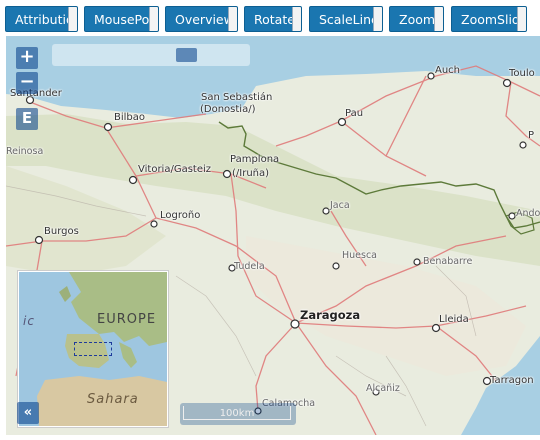  What do you see at coordinates (249, 266) in the screenshot?
I see `label-tudela: Tudela` at bounding box center [249, 266].